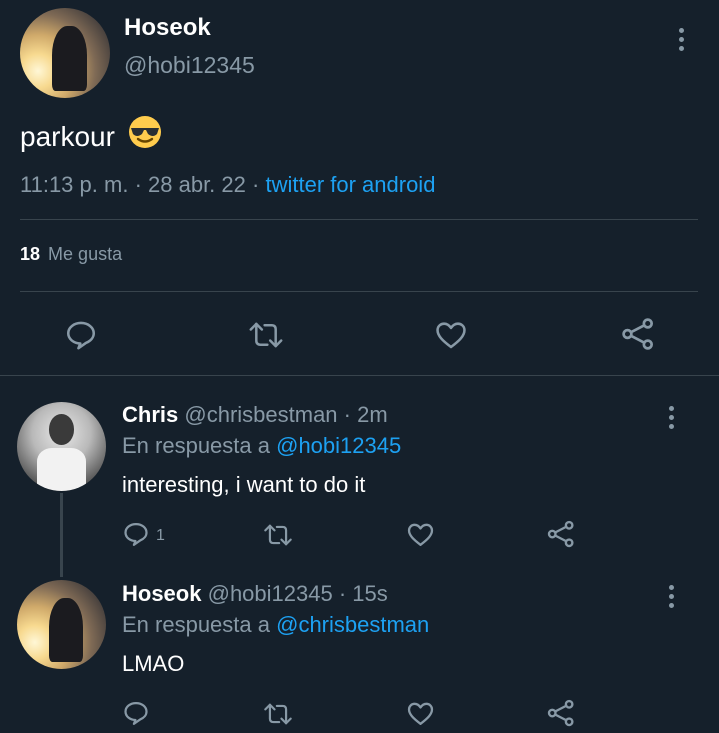 The image size is (719, 733). Describe the element at coordinates (359, 375) in the screenshot. I see `section-divider` at that location.